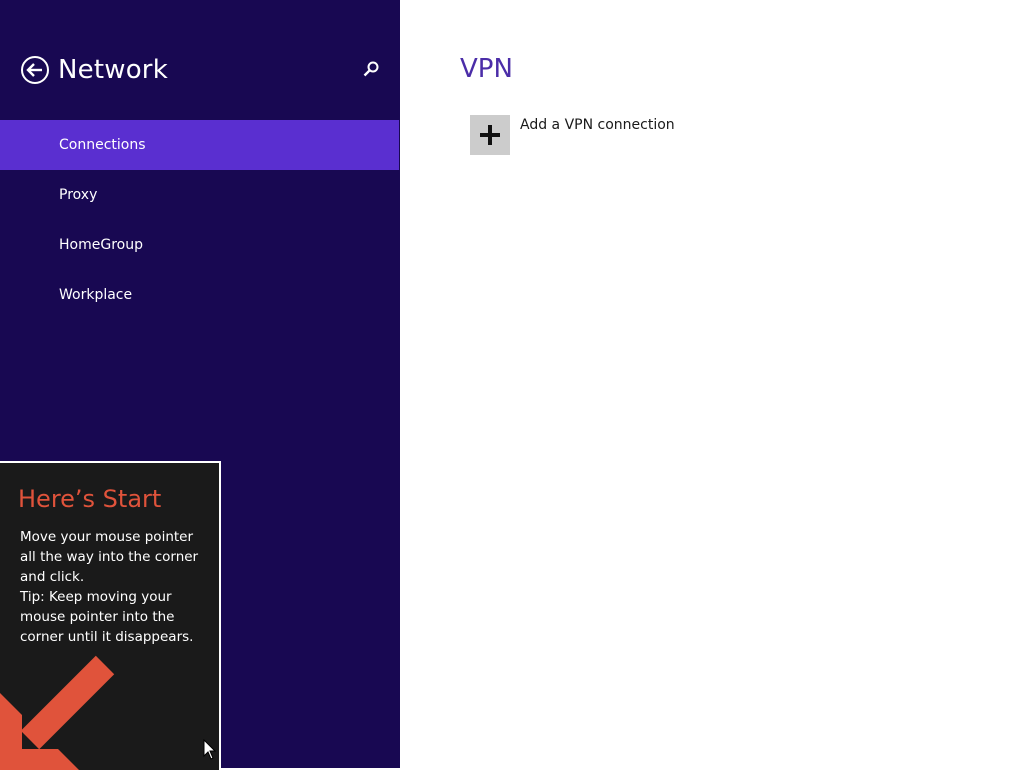 The height and width of the screenshot is (770, 1024). What do you see at coordinates (96, 597) in the screenshot?
I see `tip-line: Tip: Keep moving your` at bounding box center [96, 597].